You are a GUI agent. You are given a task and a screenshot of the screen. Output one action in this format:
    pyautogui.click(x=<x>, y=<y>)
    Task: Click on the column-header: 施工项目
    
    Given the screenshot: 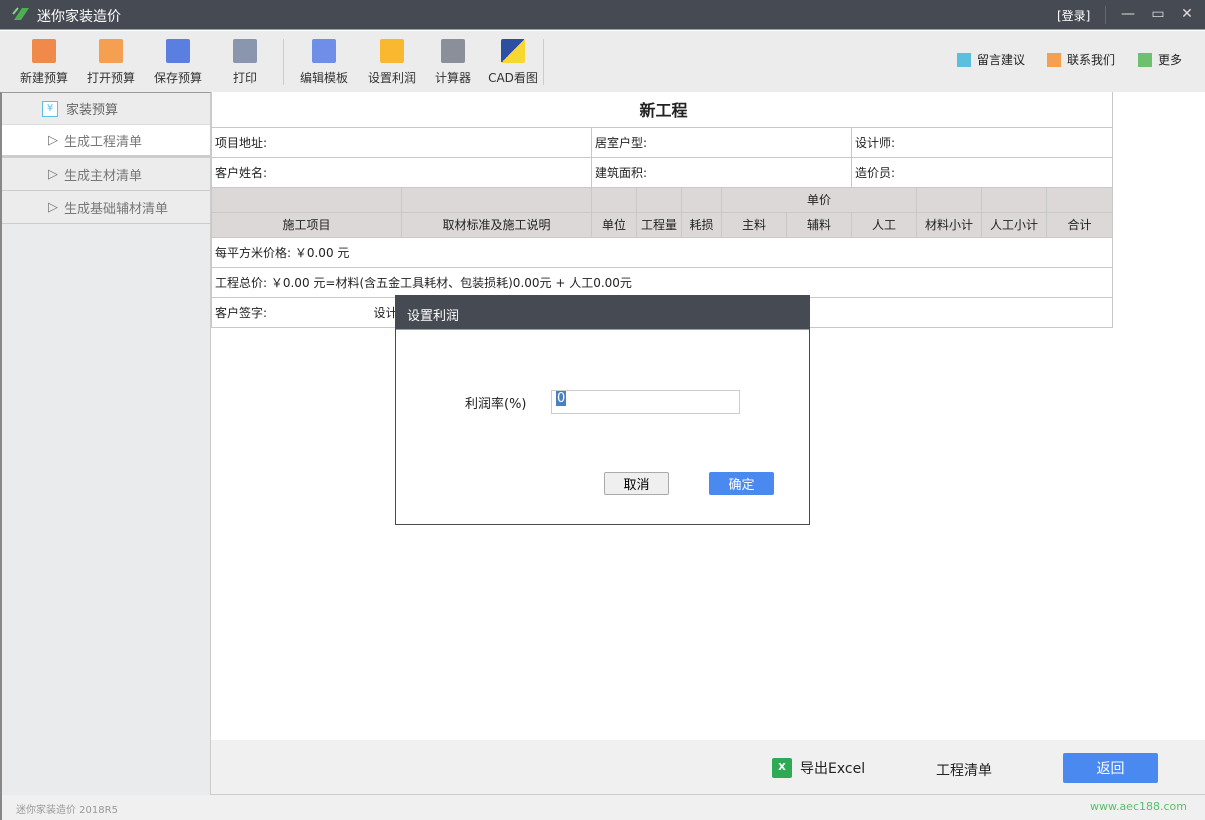 What is the action you would take?
    pyautogui.click(x=306, y=224)
    